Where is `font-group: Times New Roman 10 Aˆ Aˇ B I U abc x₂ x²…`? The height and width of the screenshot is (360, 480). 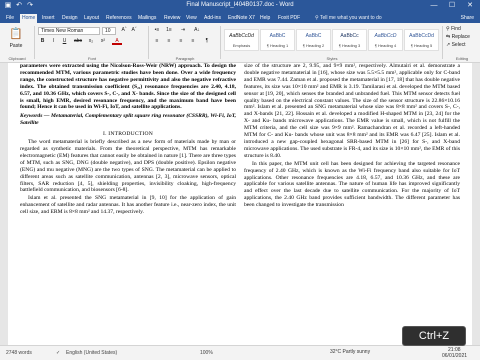 font-group: Times New Roman 10 Aˆ Aˇ B I U abc x₂ x²… is located at coordinates (92, 43).